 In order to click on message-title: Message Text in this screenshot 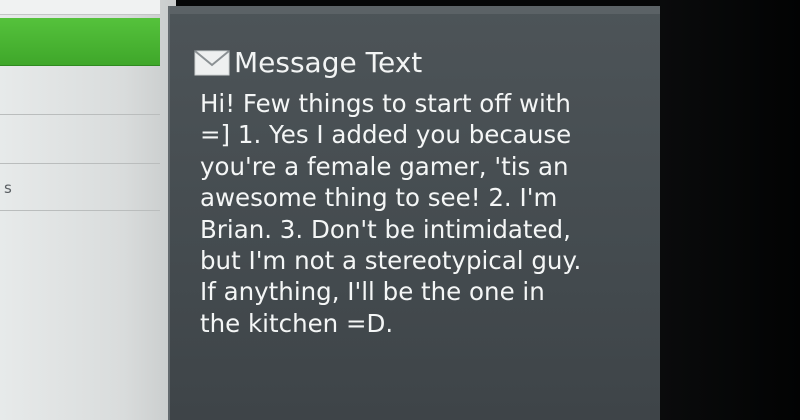, I will do `click(328, 62)`.